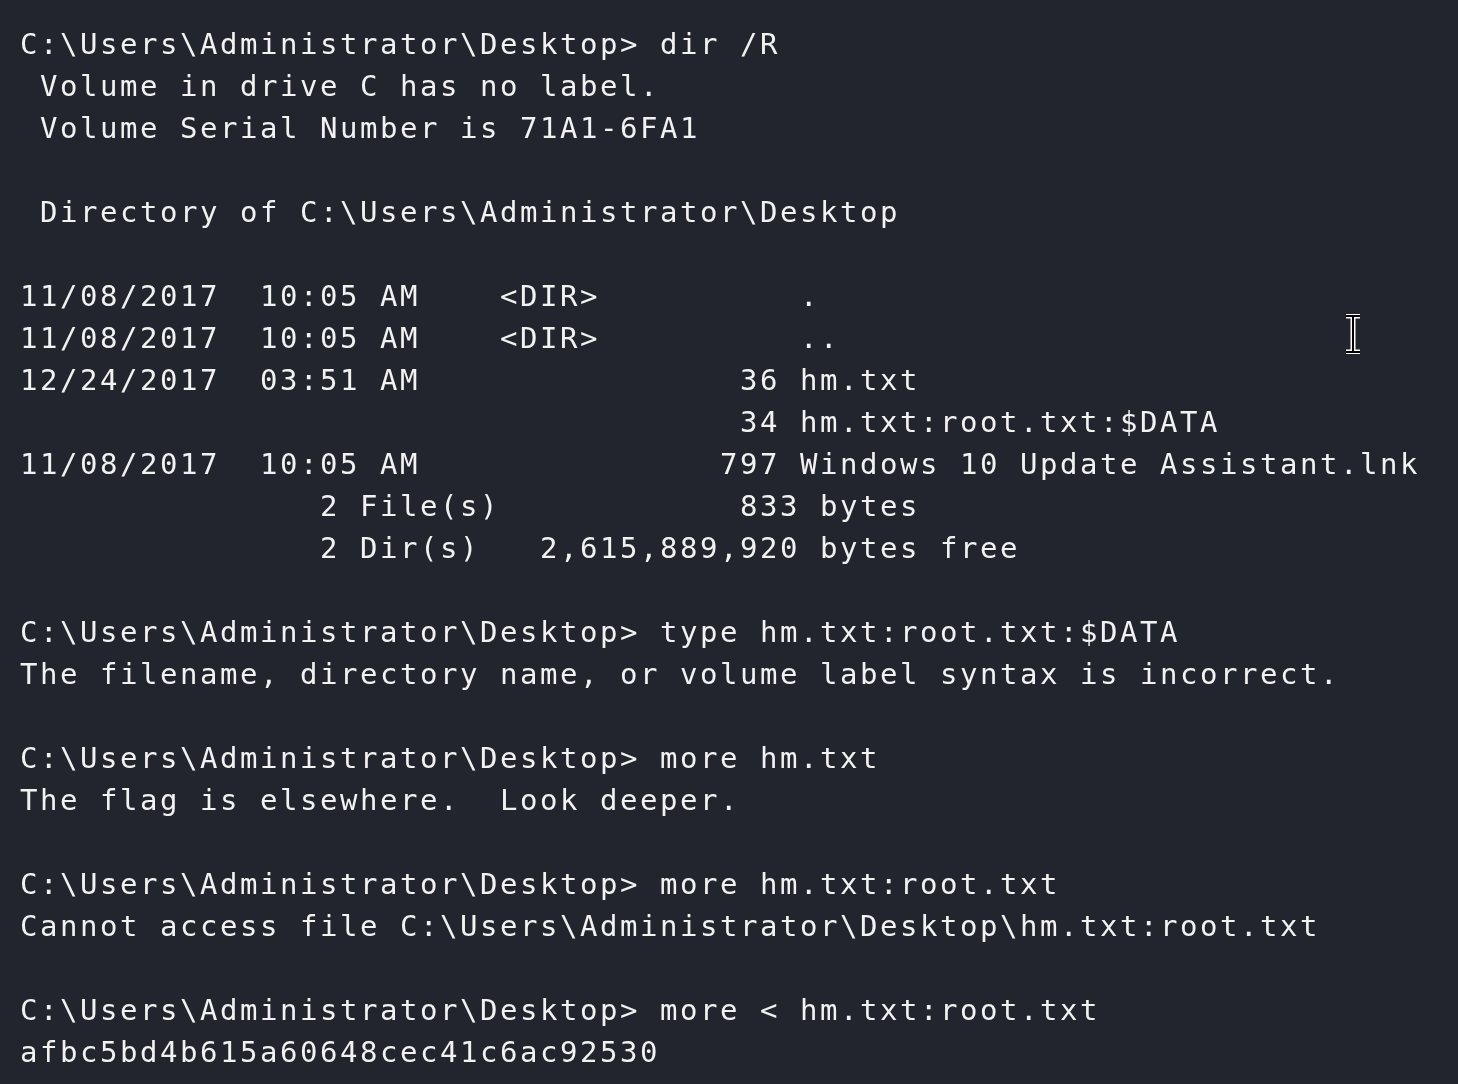 This screenshot has height=1084, width=1458. Describe the element at coordinates (430, 338) in the screenshot. I see `terminal-line: 11/08/2017 10:05 AM <DIR> ..` at that location.